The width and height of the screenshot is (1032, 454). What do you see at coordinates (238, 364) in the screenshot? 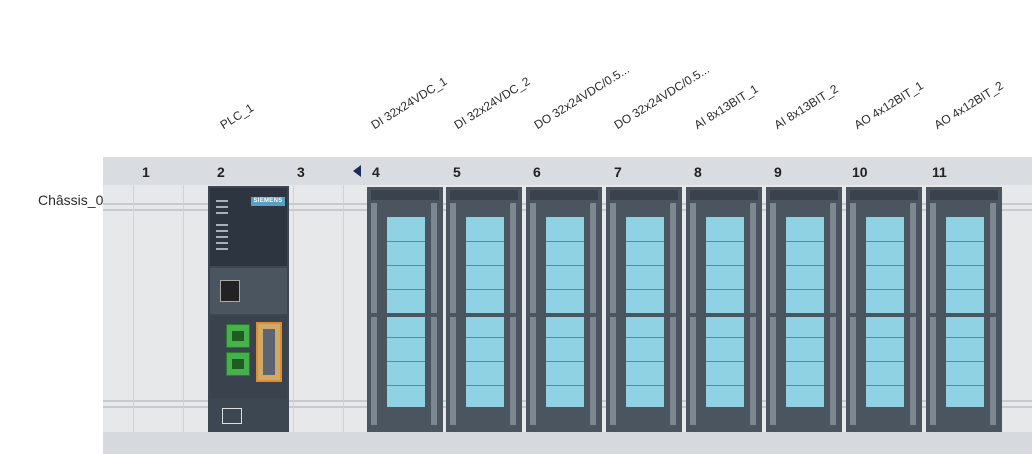
I see `profinet-port-2-icon` at bounding box center [238, 364].